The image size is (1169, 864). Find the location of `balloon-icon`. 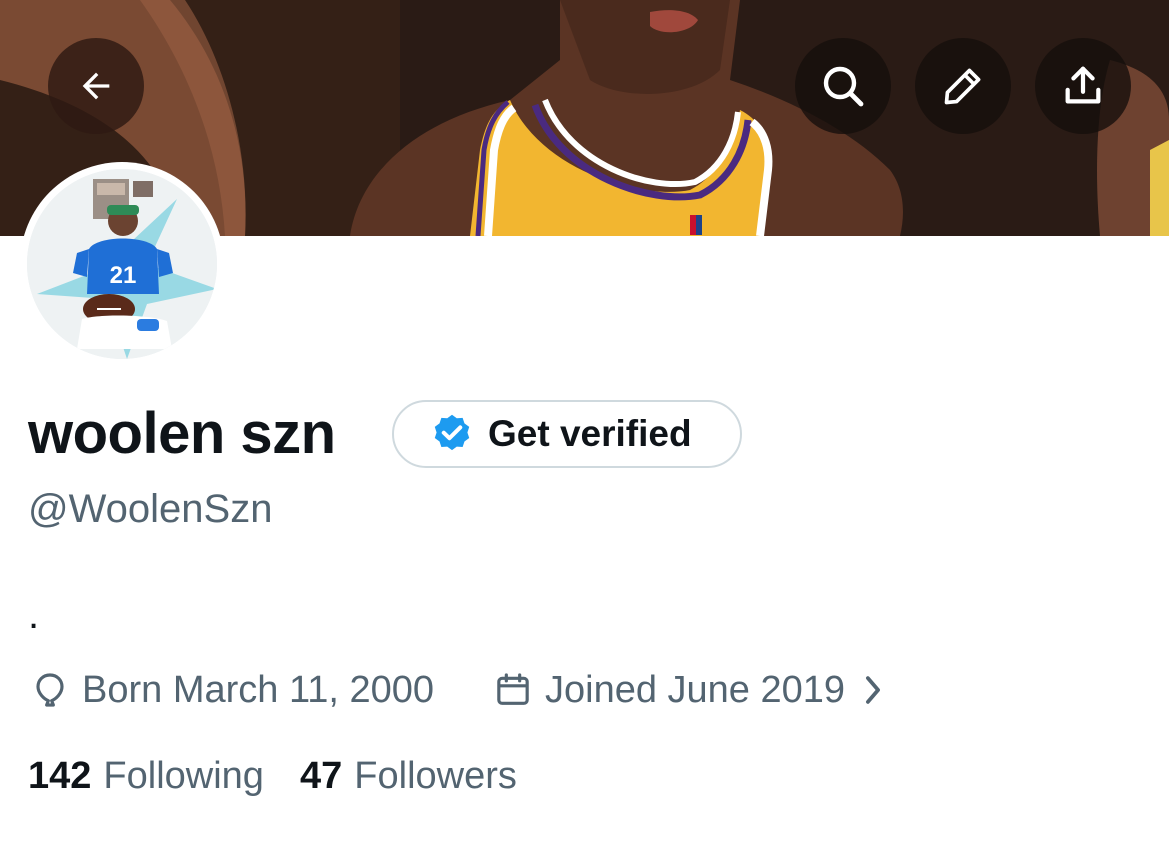

balloon-icon is located at coordinates (50, 690).